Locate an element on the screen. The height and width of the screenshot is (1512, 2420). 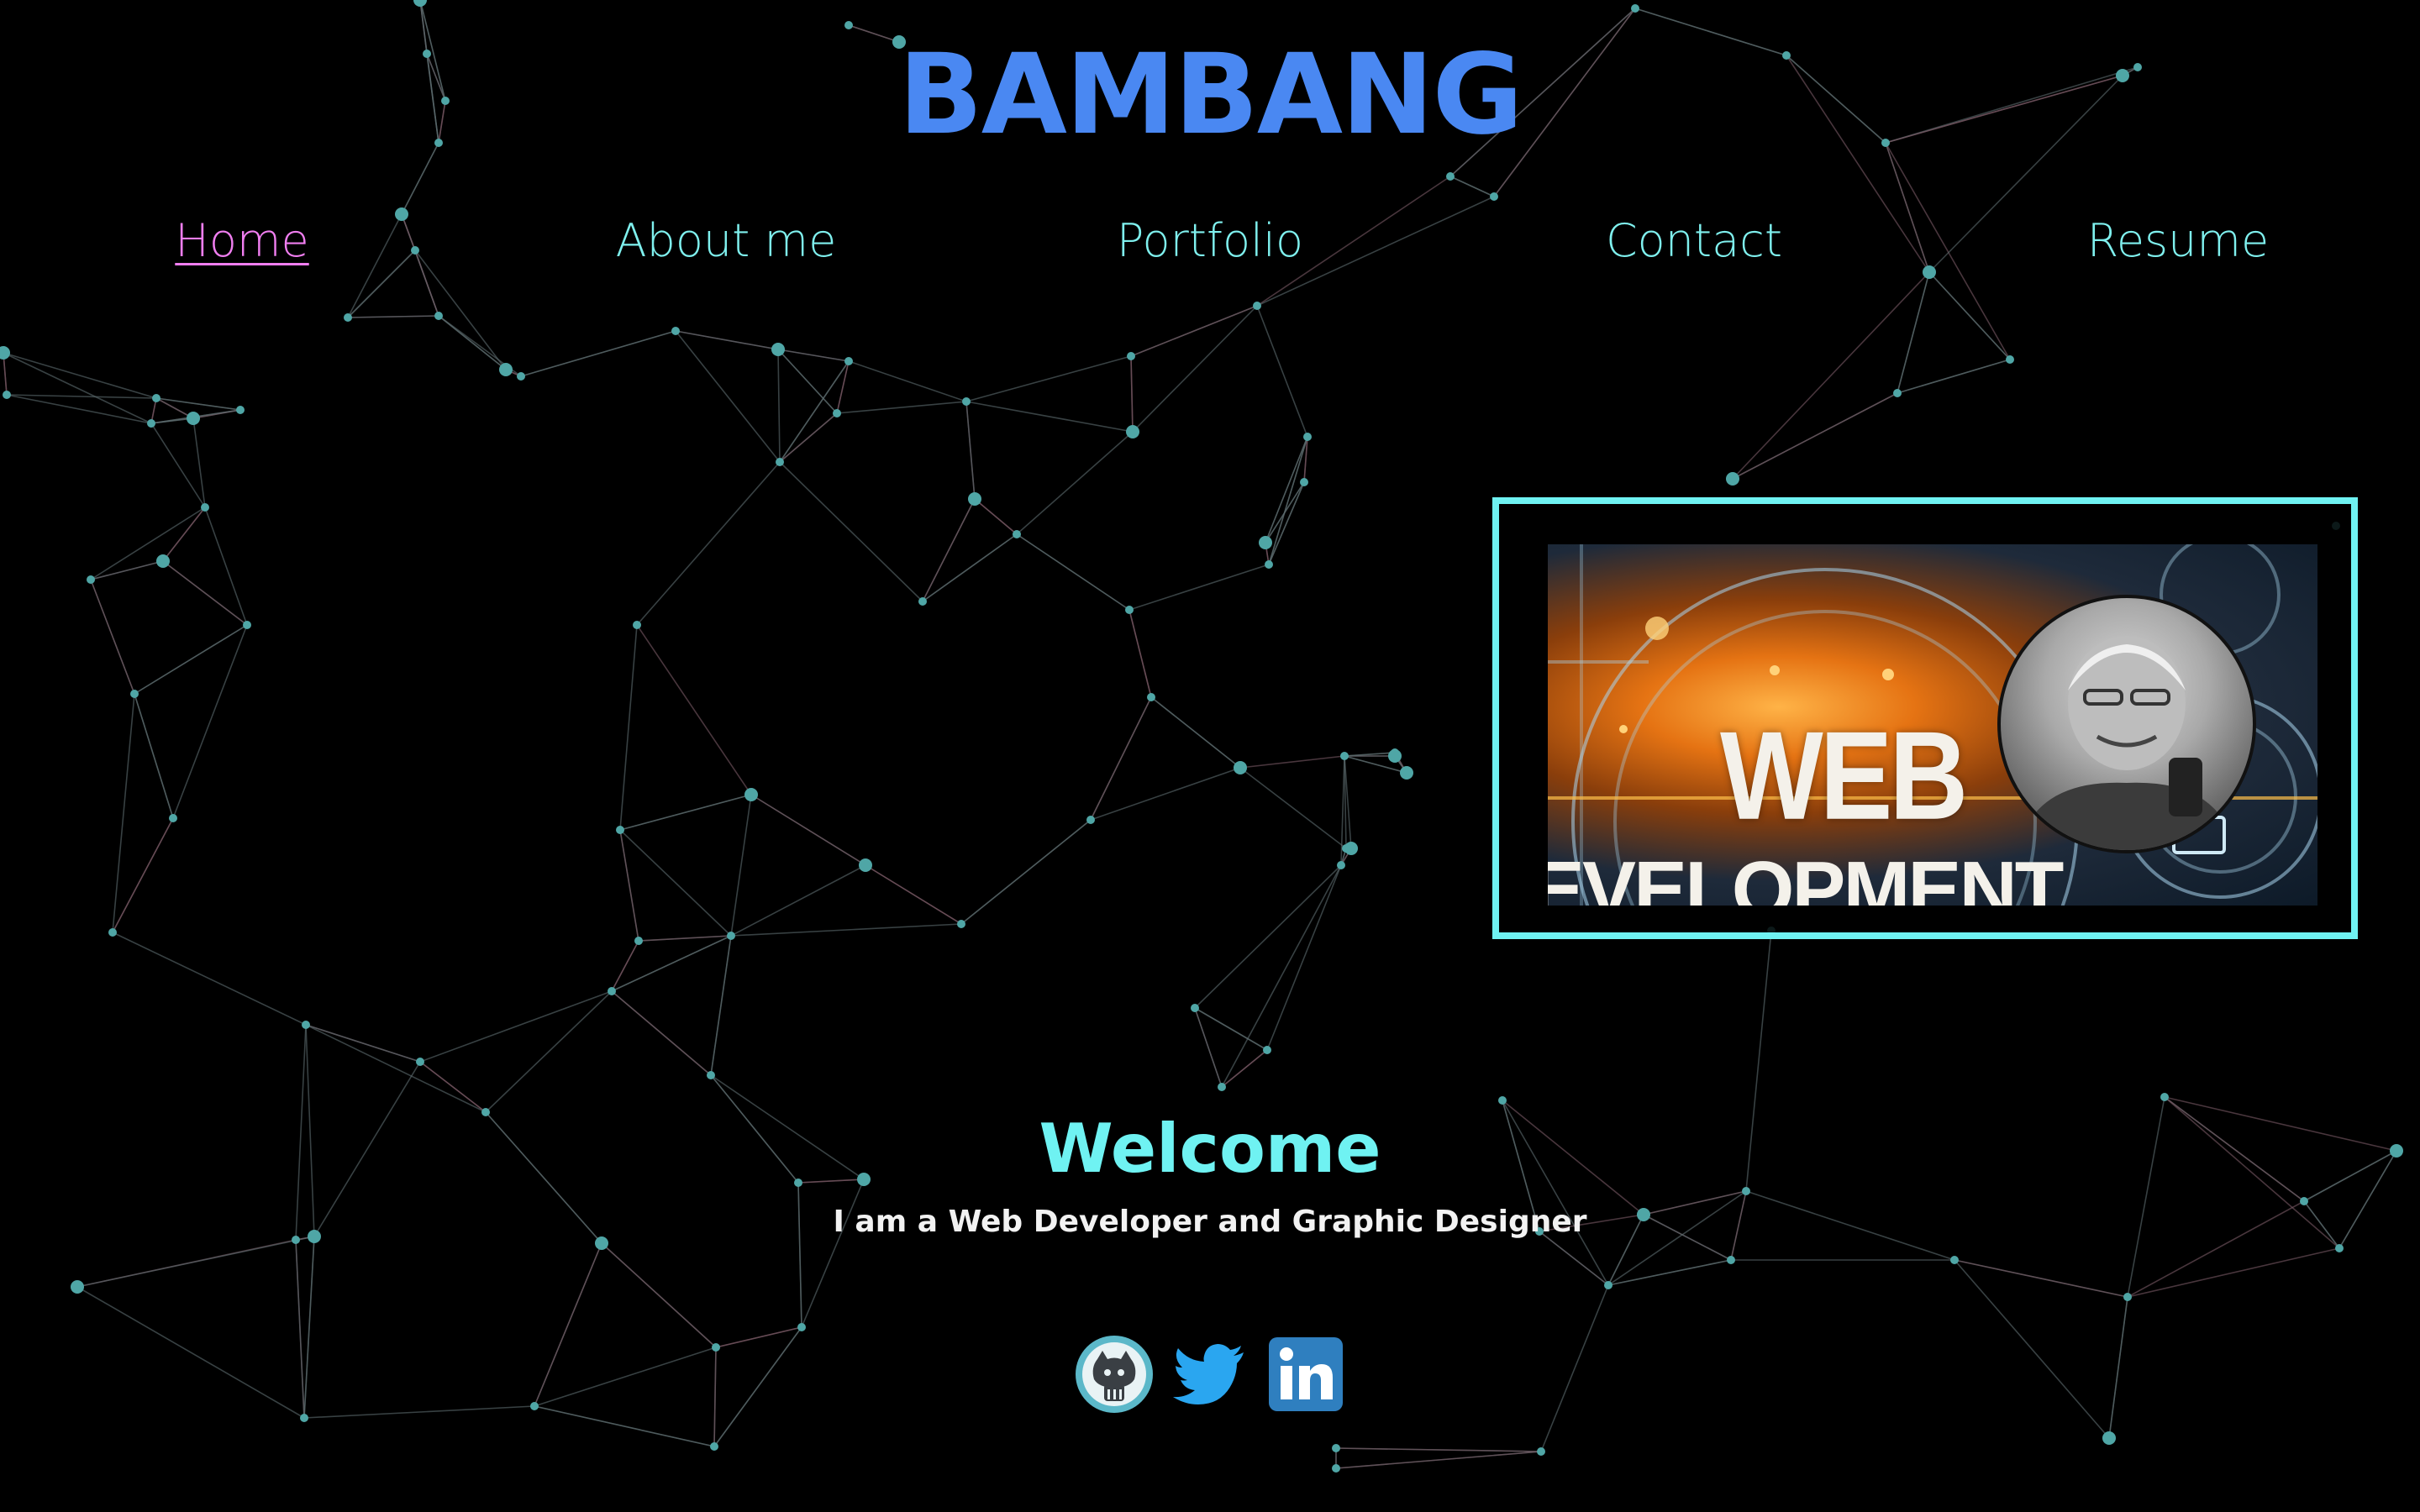
nav-resume-link: Resume is located at coordinates (2178, 241).